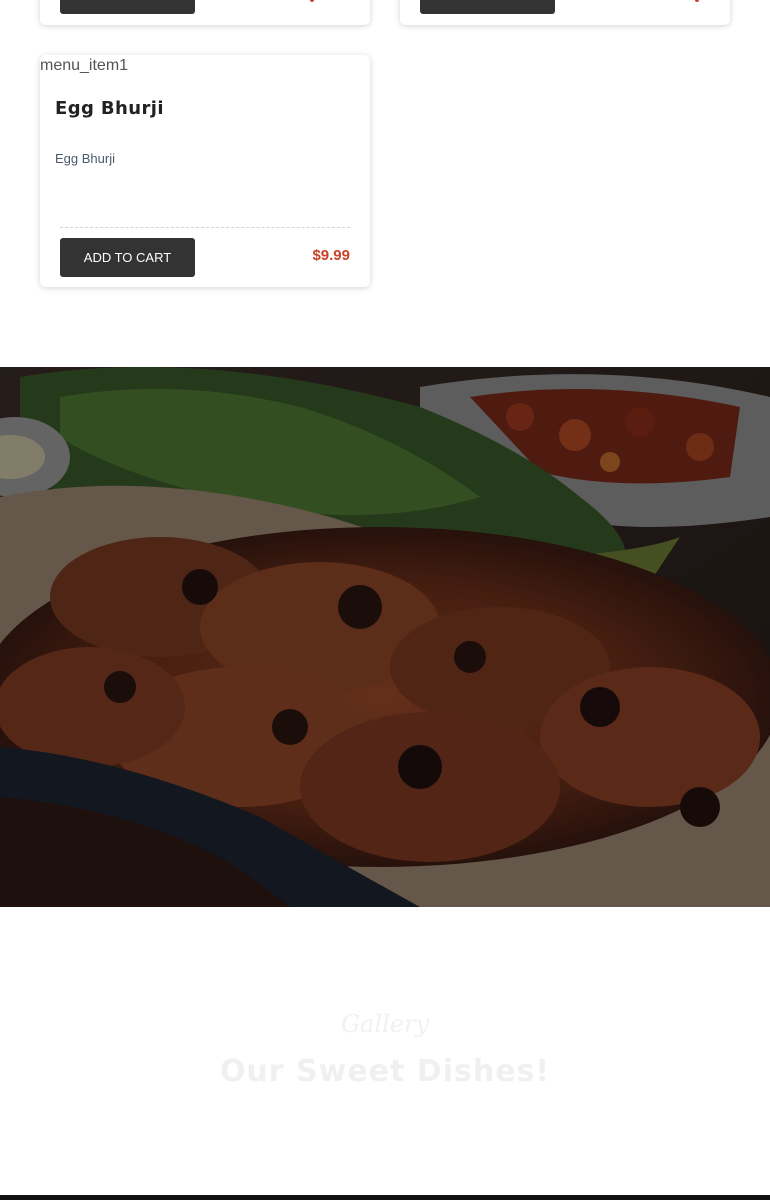 Image resolution: width=770 pixels, height=1200 pixels. What do you see at coordinates (205, 12) in the screenshot?
I see `menu-card-previous-left` at bounding box center [205, 12].